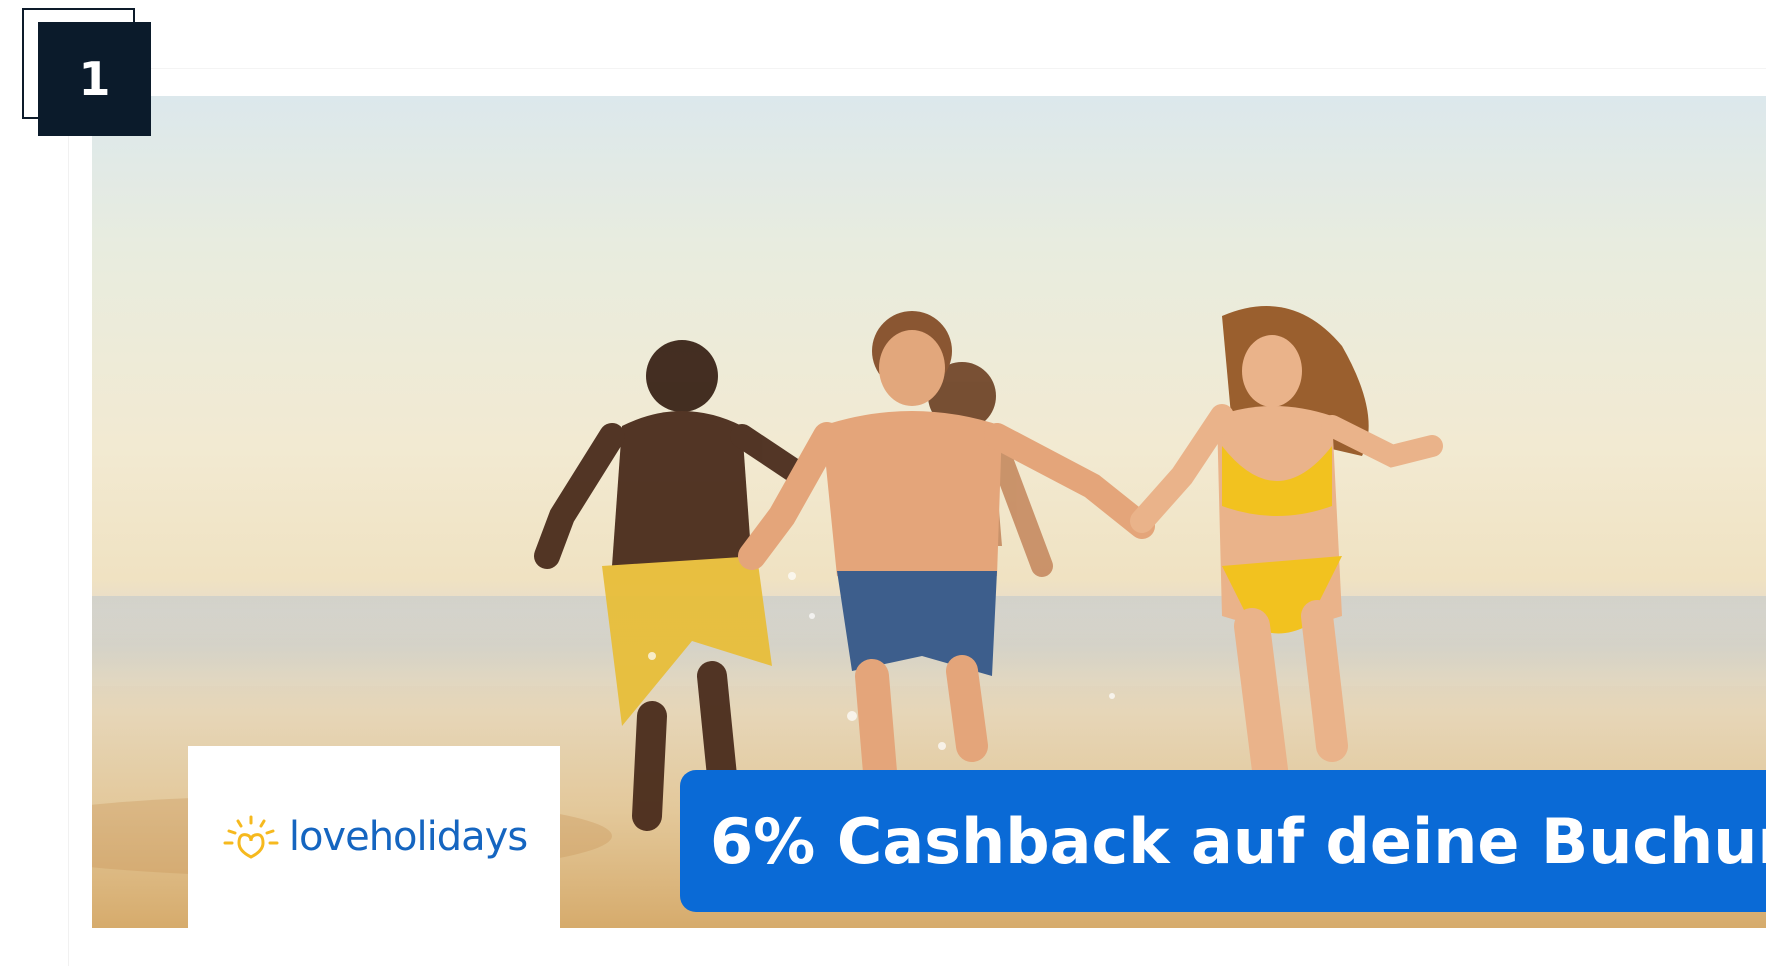 The height and width of the screenshot is (966, 1766). Describe the element at coordinates (94, 79) in the screenshot. I see `step-number-badge: 1` at that location.